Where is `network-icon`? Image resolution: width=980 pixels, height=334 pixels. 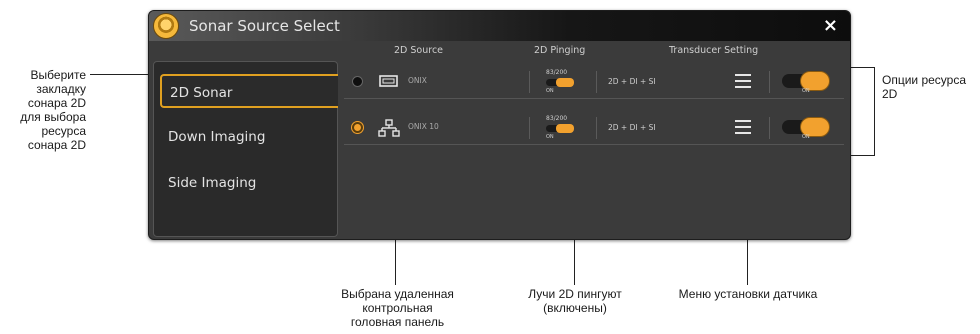 network-icon is located at coordinates (389, 128).